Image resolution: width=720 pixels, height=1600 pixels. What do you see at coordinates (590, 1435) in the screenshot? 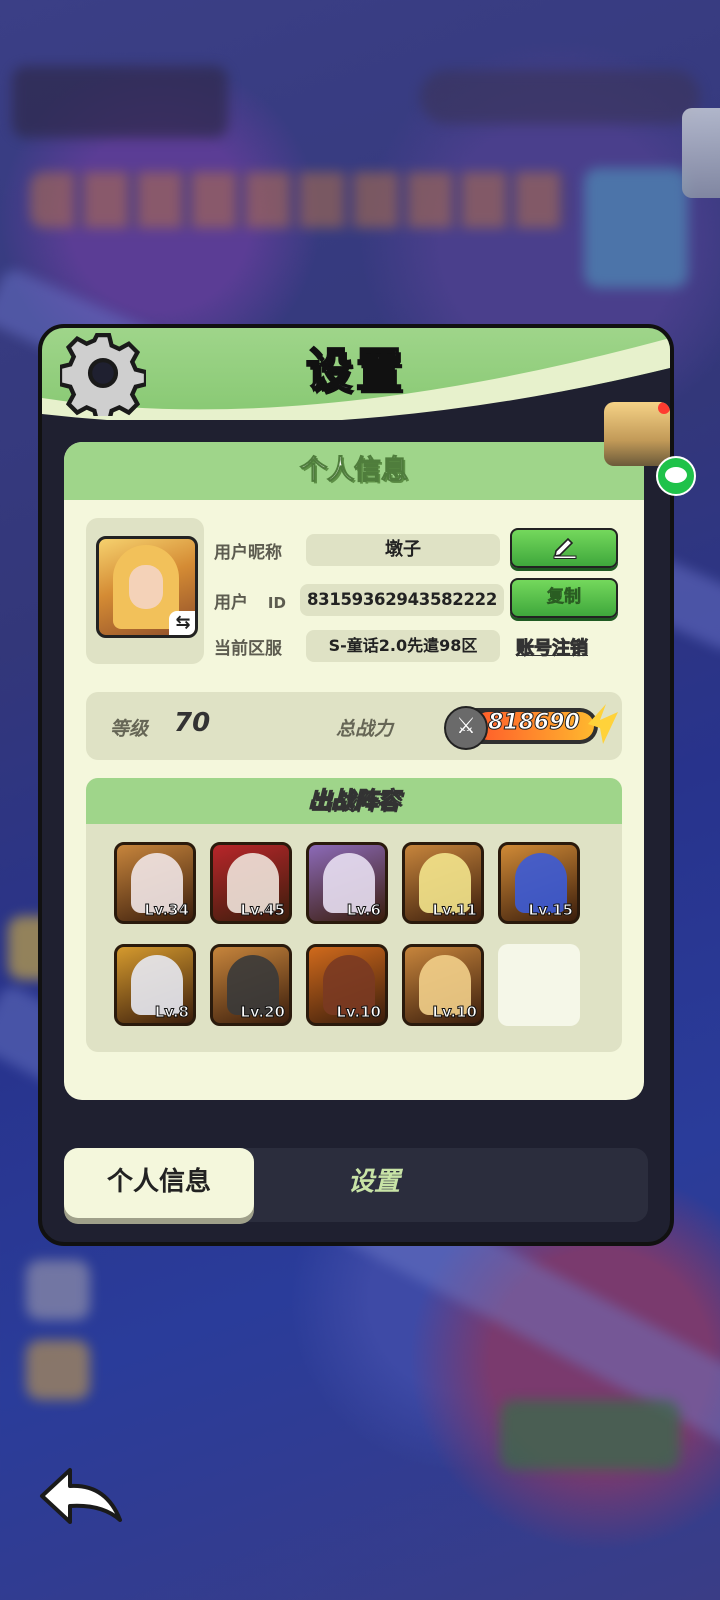
I see `background-bottom-panel` at bounding box center [590, 1435].